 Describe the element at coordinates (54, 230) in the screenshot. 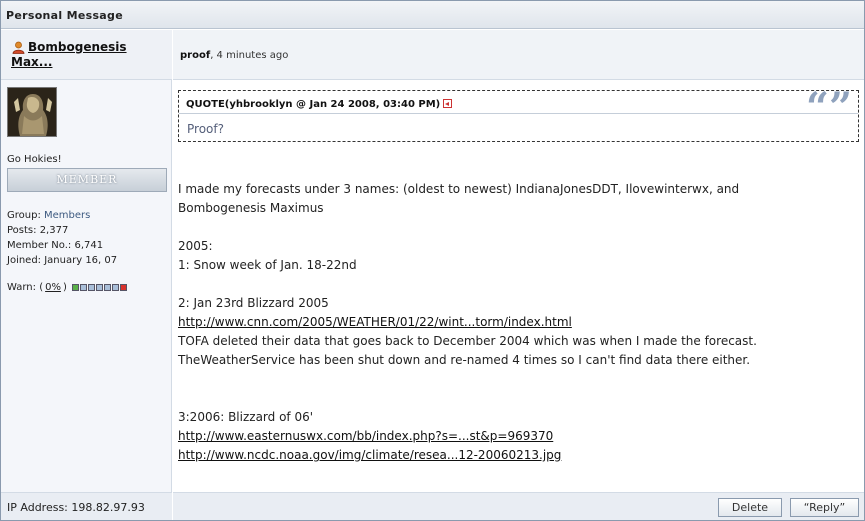

I see `stat-value: 2,377` at that location.